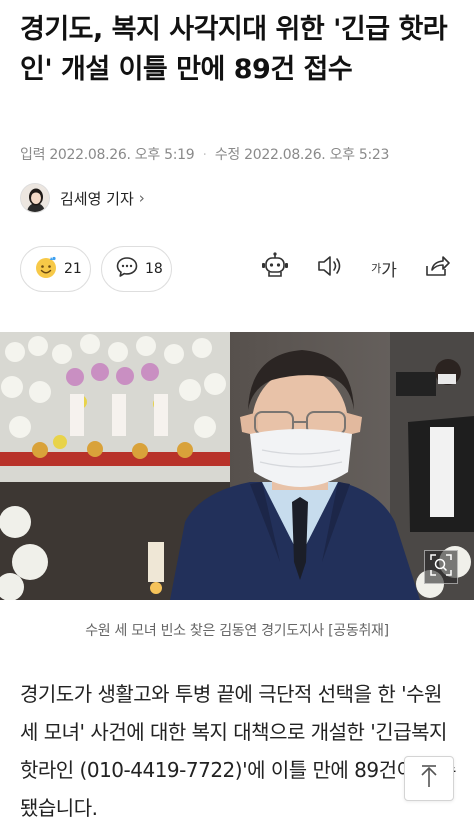  What do you see at coordinates (127, 269) in the screenshot?
I see `speech-bubble-icon` at bounding box center [127, 269].